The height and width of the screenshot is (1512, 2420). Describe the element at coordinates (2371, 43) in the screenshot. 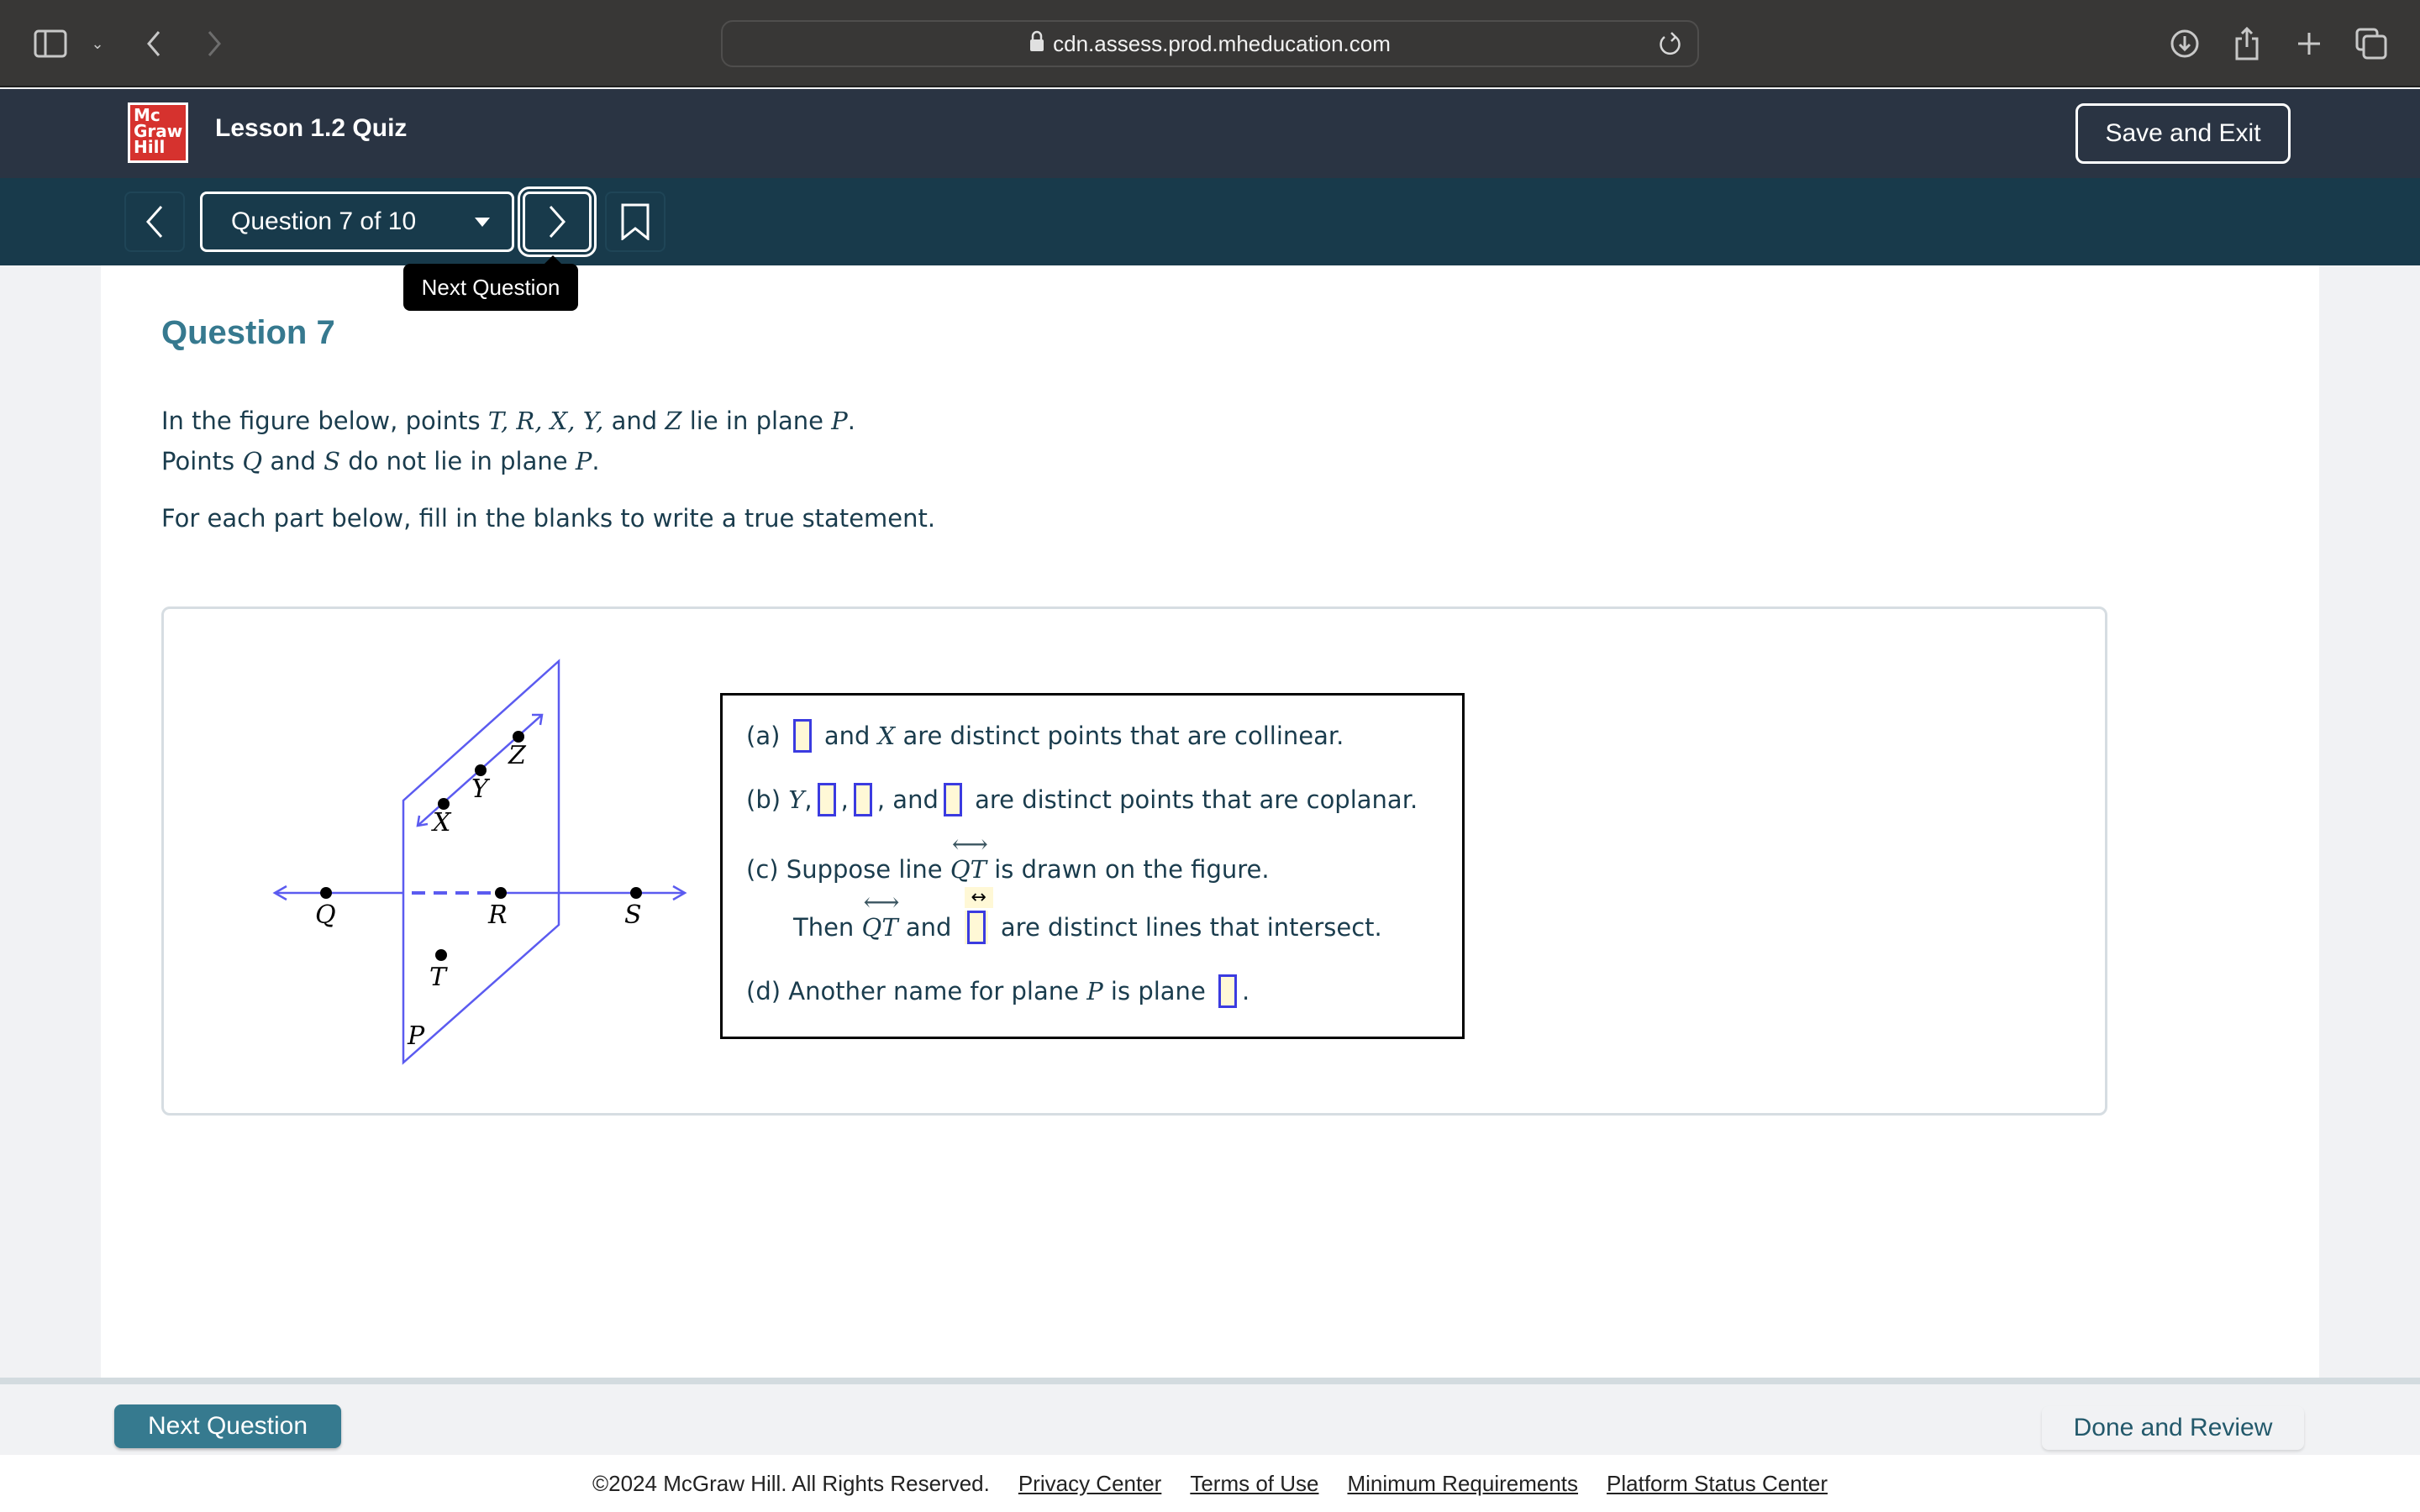

I see `tabs-overview-icon` at that location.